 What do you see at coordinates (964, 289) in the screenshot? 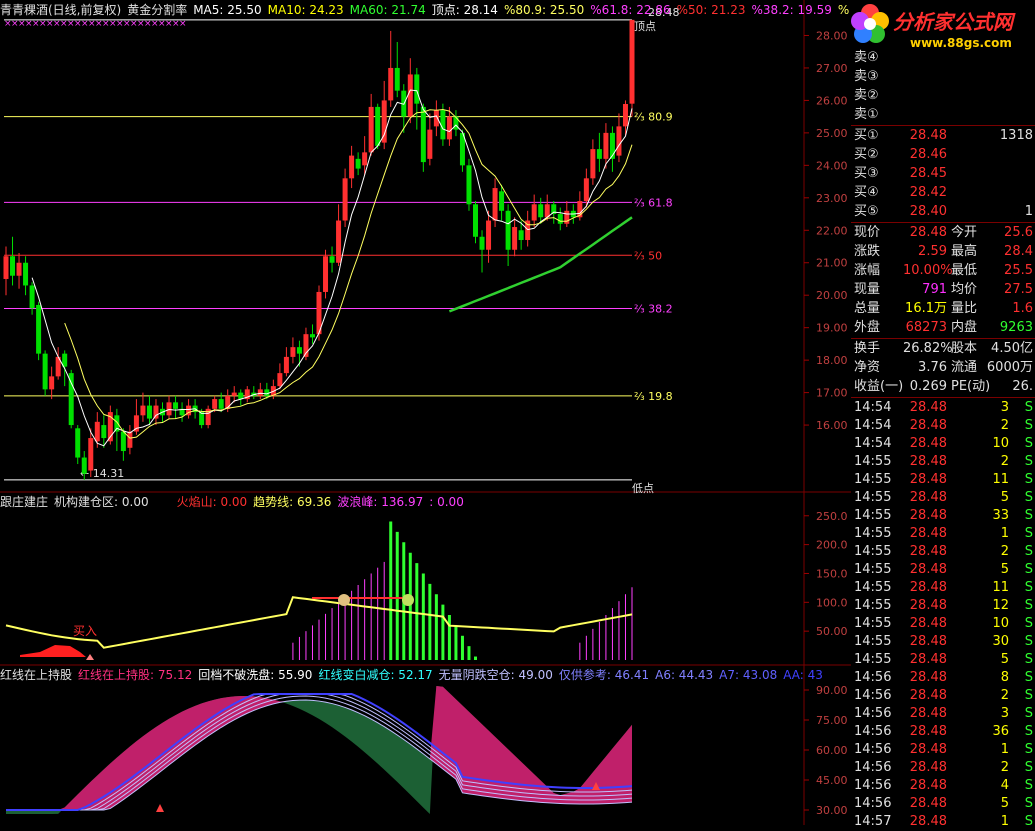
I see `stat-label: 均价` at bounding box center [964, 289].